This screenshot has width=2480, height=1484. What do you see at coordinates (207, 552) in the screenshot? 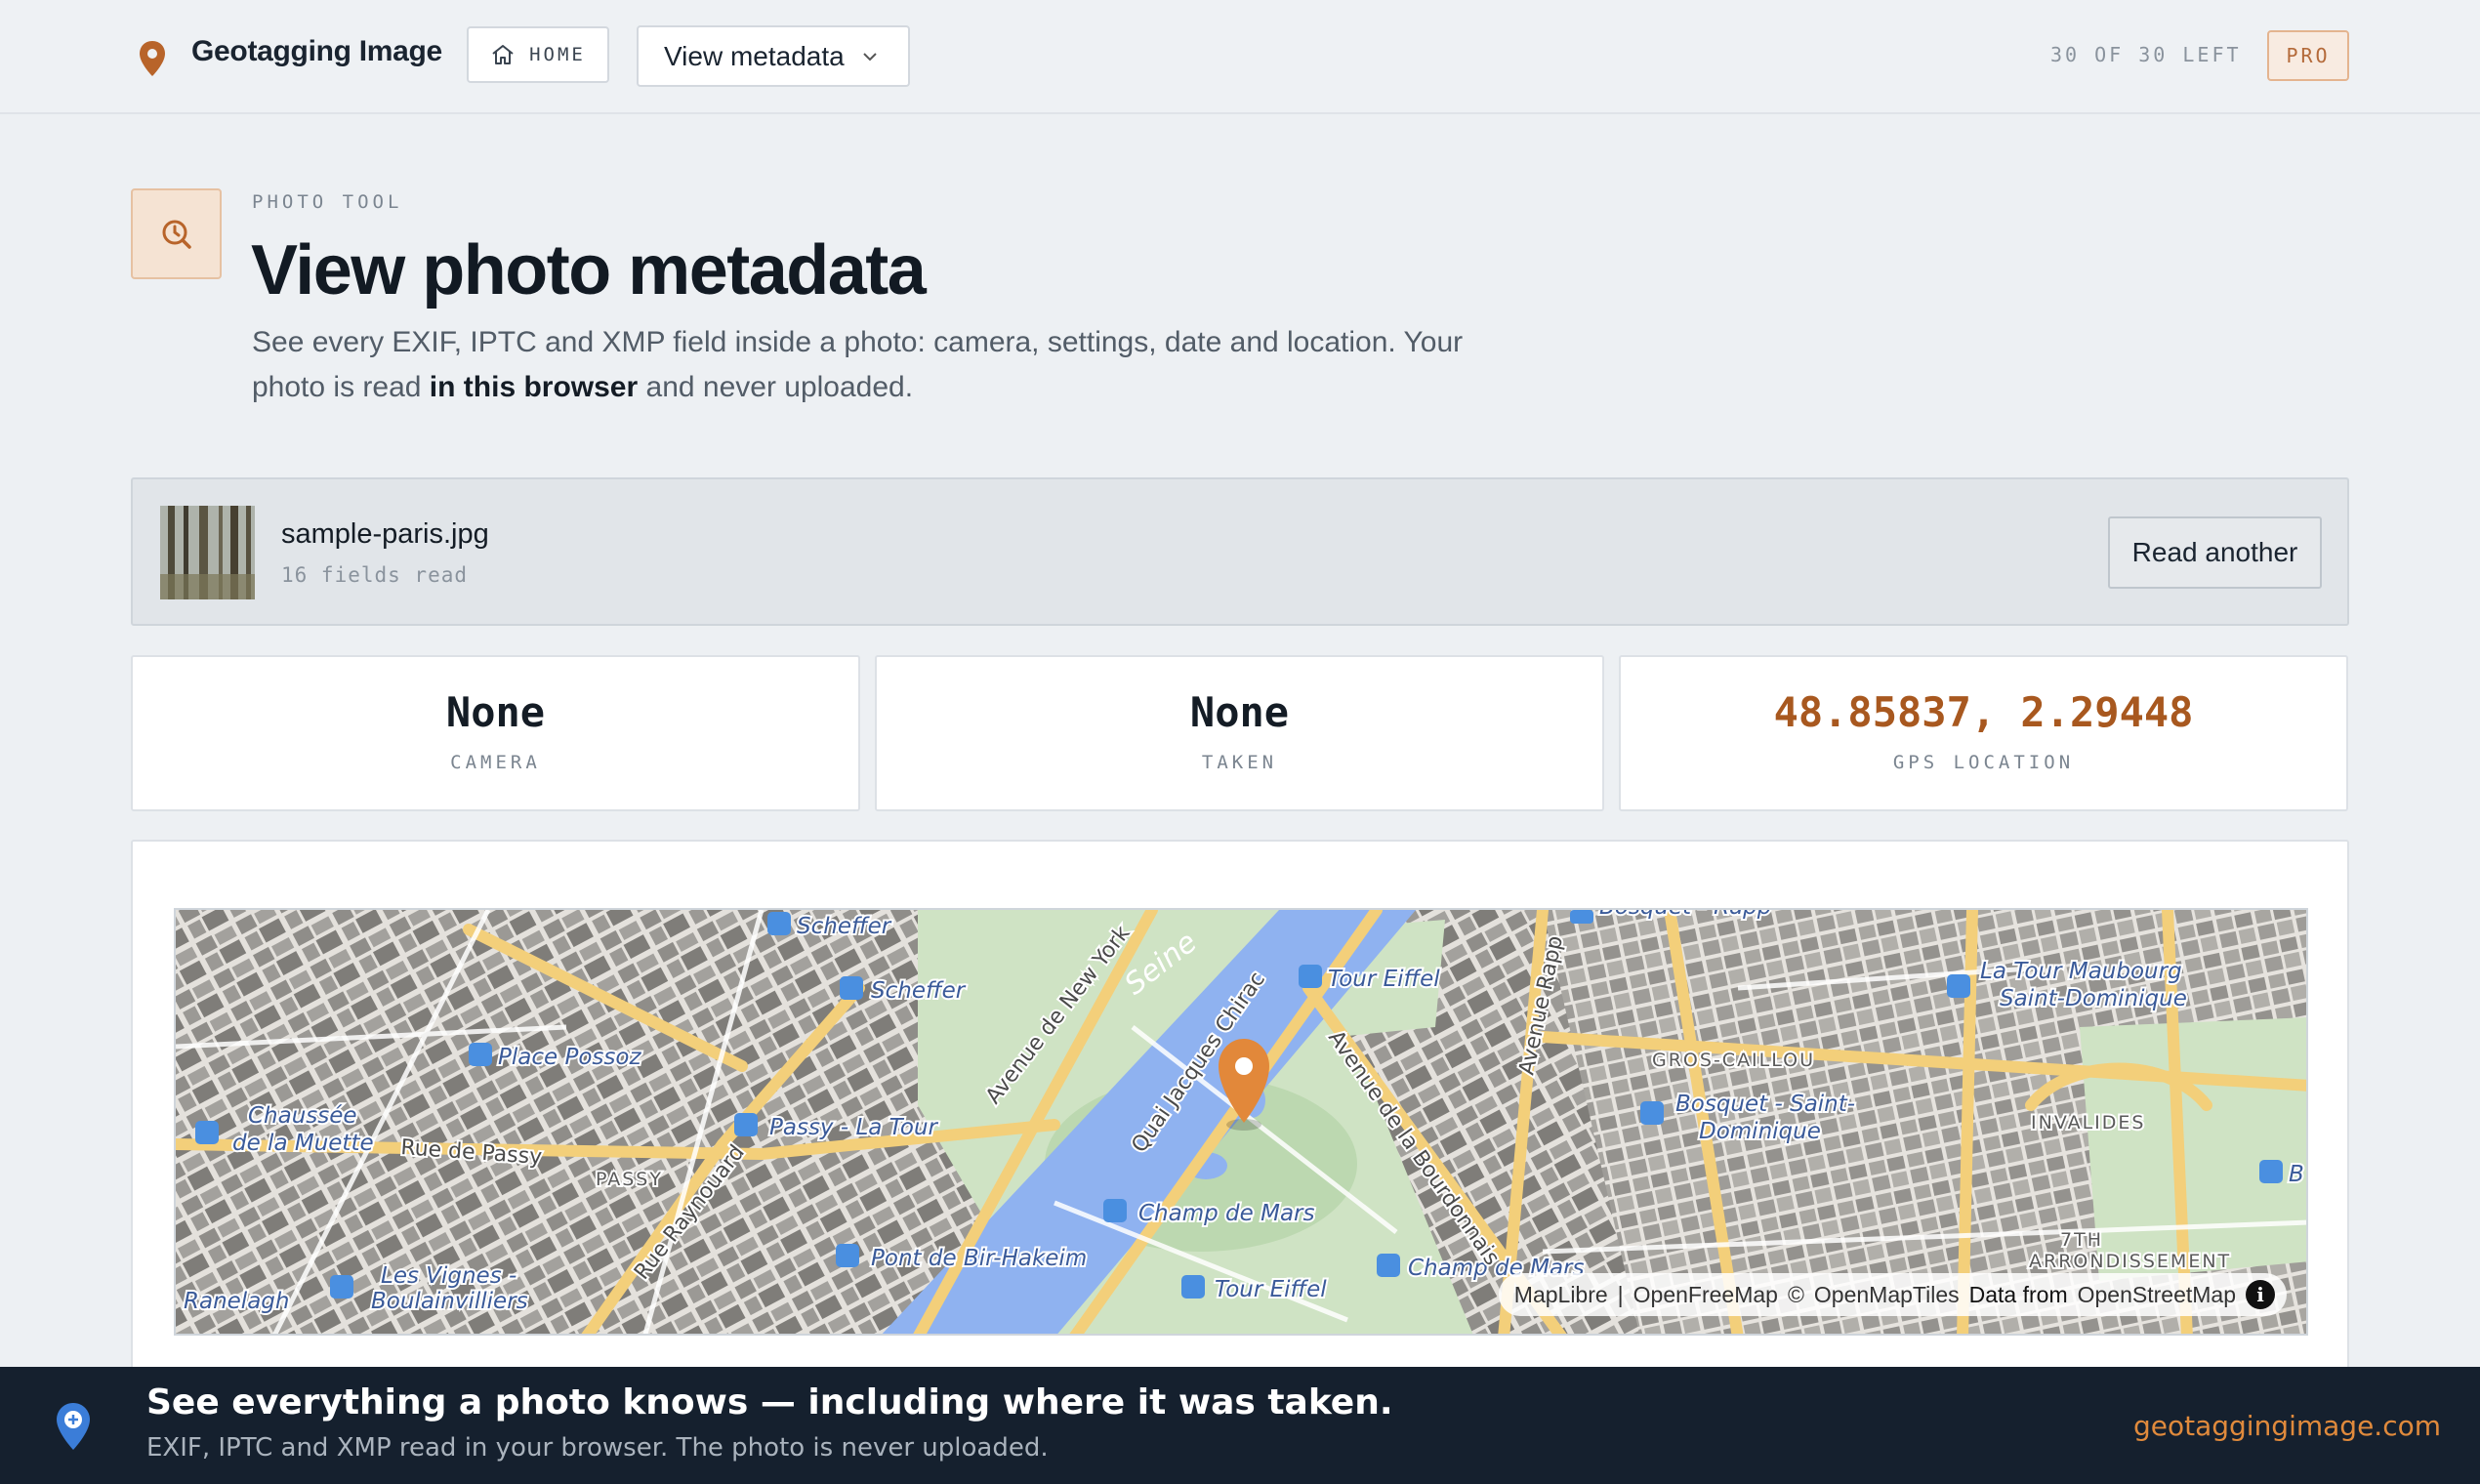
I see `photo-thumbnail` at bounding box center [207, 552].